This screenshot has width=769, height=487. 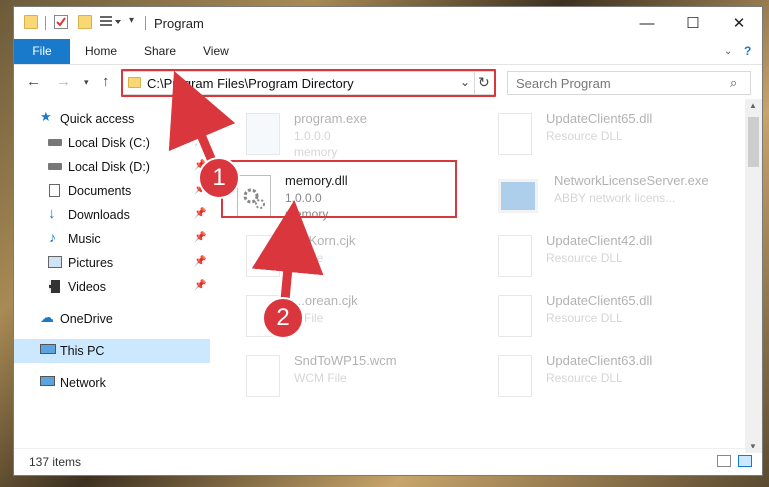 I want to click on sidebar-item-label: This PC, so click(x=82, y=351).